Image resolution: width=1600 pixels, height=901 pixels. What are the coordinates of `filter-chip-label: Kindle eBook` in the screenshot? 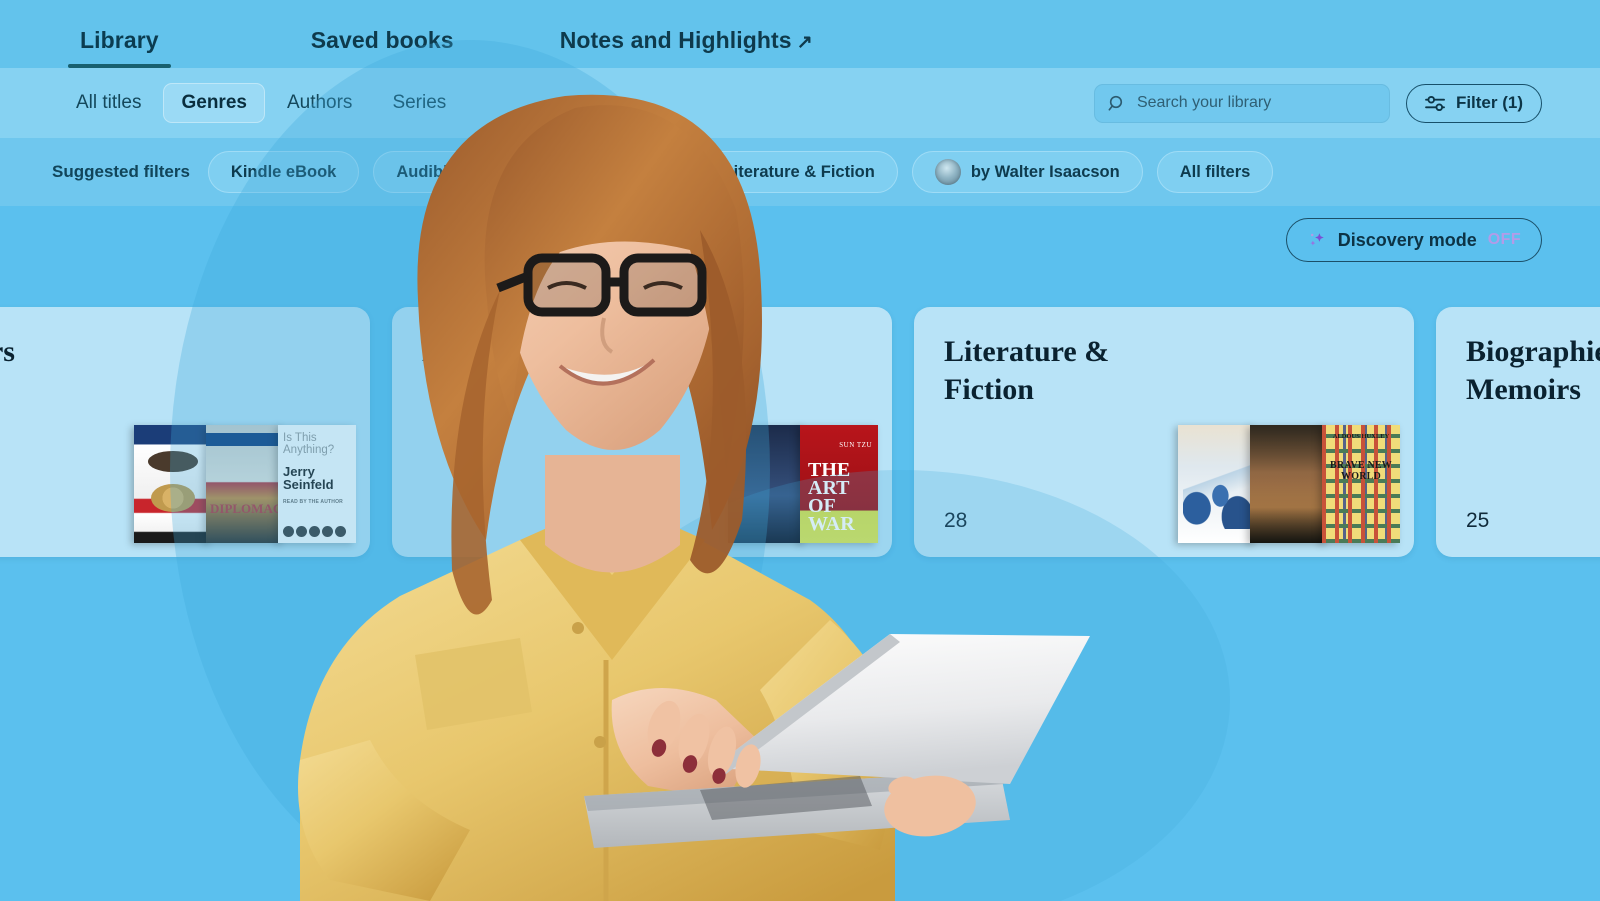 It's located at (283, 171).